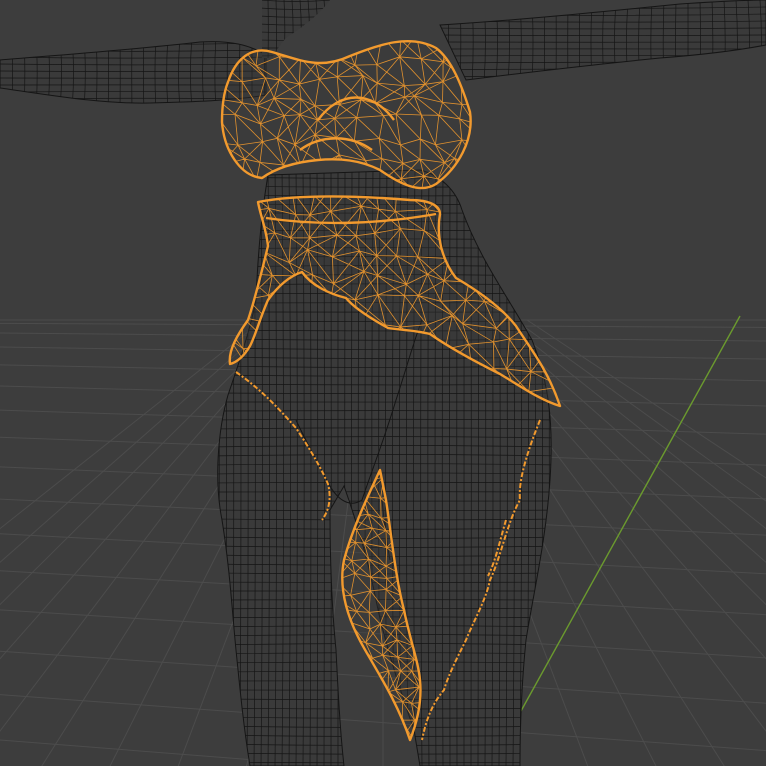 This screenshot has width=766, height=766. Describe the element at coordinates (601, 42) in the screenshot. I see `right-arm-mesh` at that location.